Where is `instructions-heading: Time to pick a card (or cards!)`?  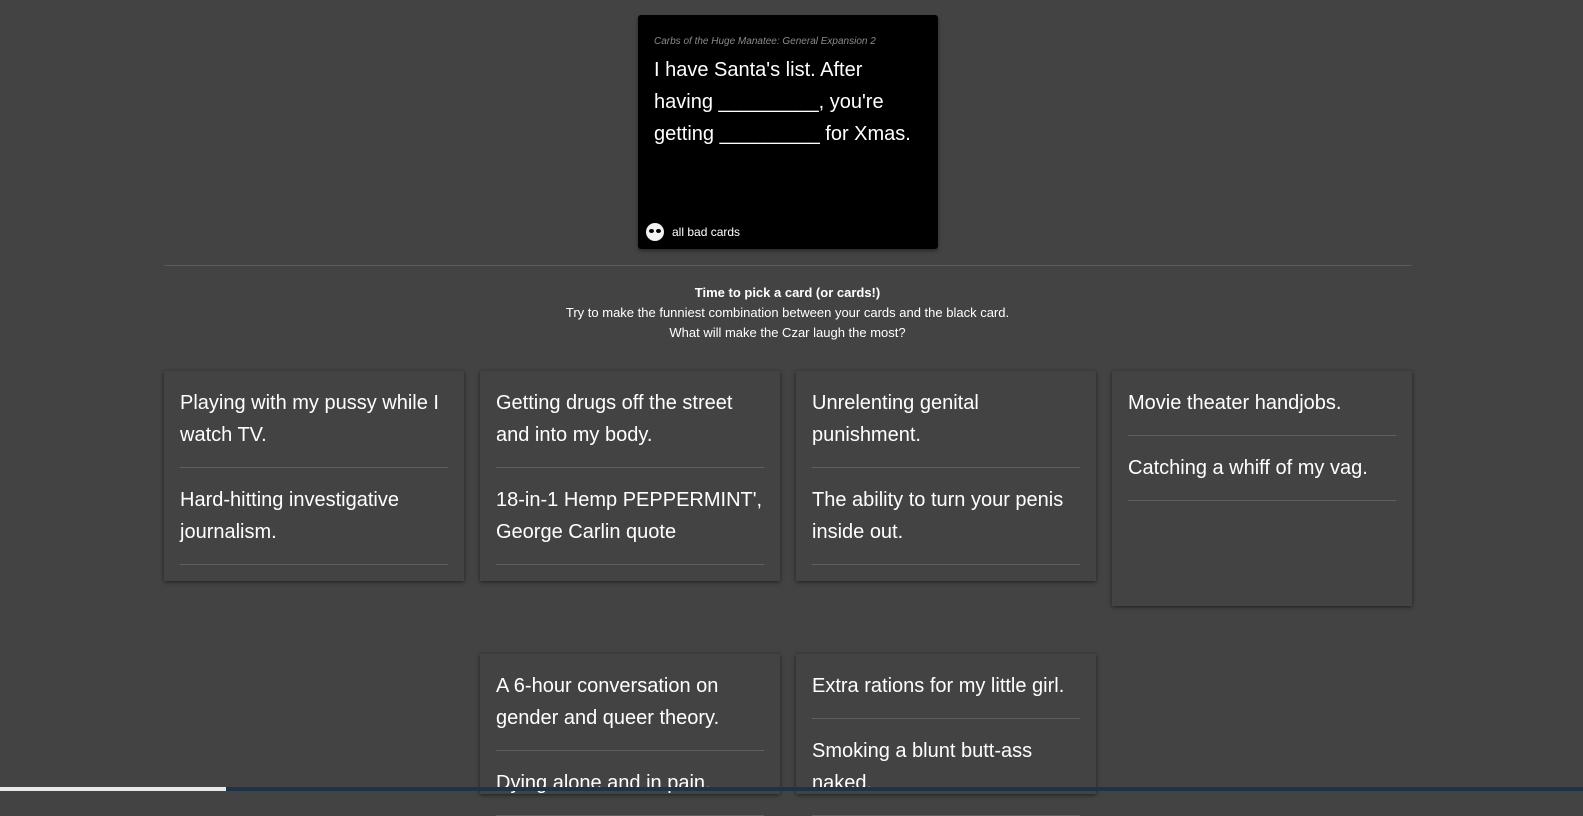
instructions-heading: Time to pick a card (or cards!) is located at coordinates (787, 292).